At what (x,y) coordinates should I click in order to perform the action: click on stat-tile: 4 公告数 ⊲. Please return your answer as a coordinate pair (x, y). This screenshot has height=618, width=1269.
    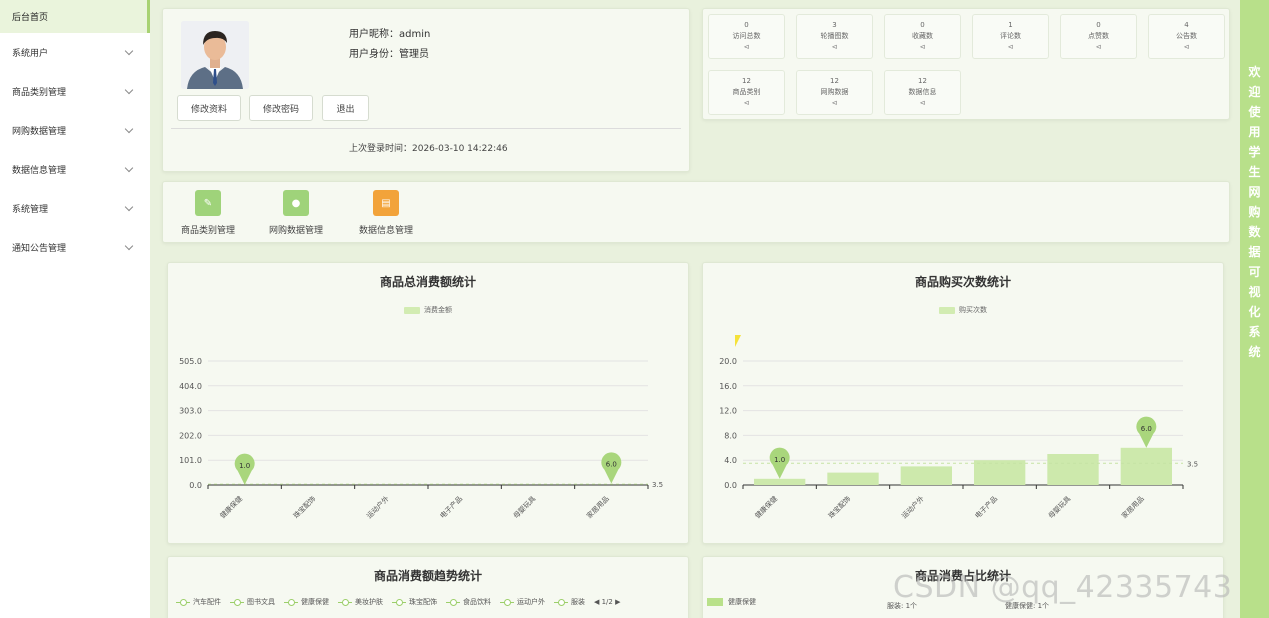
    Looking at the image, I should click on (1186, 36).